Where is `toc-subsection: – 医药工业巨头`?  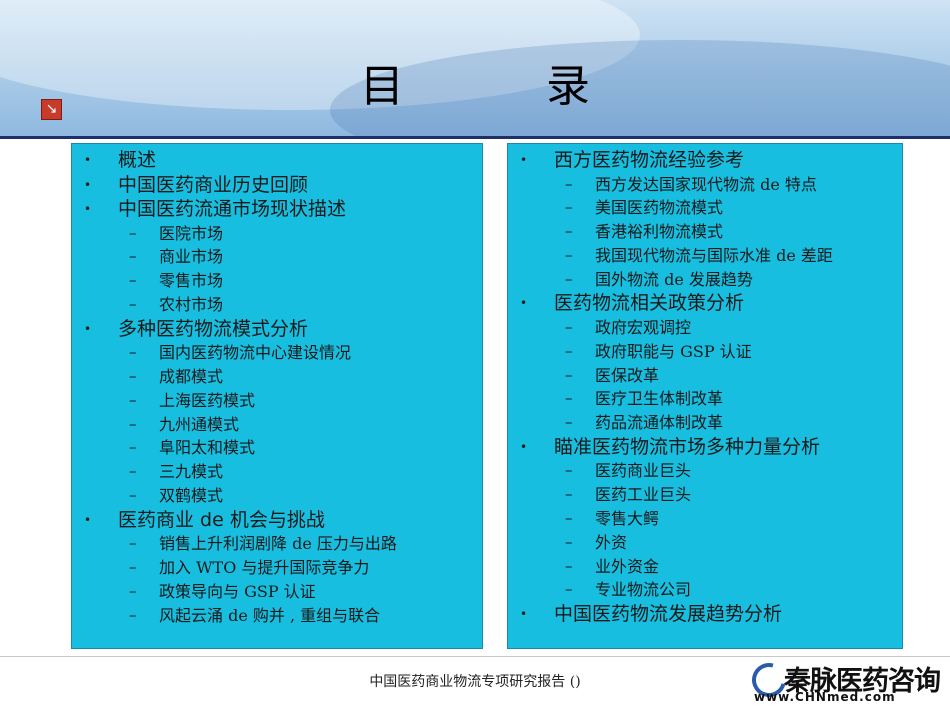 toc-subsection: – 医药工业巨头 is located at coordinates (705, 495).